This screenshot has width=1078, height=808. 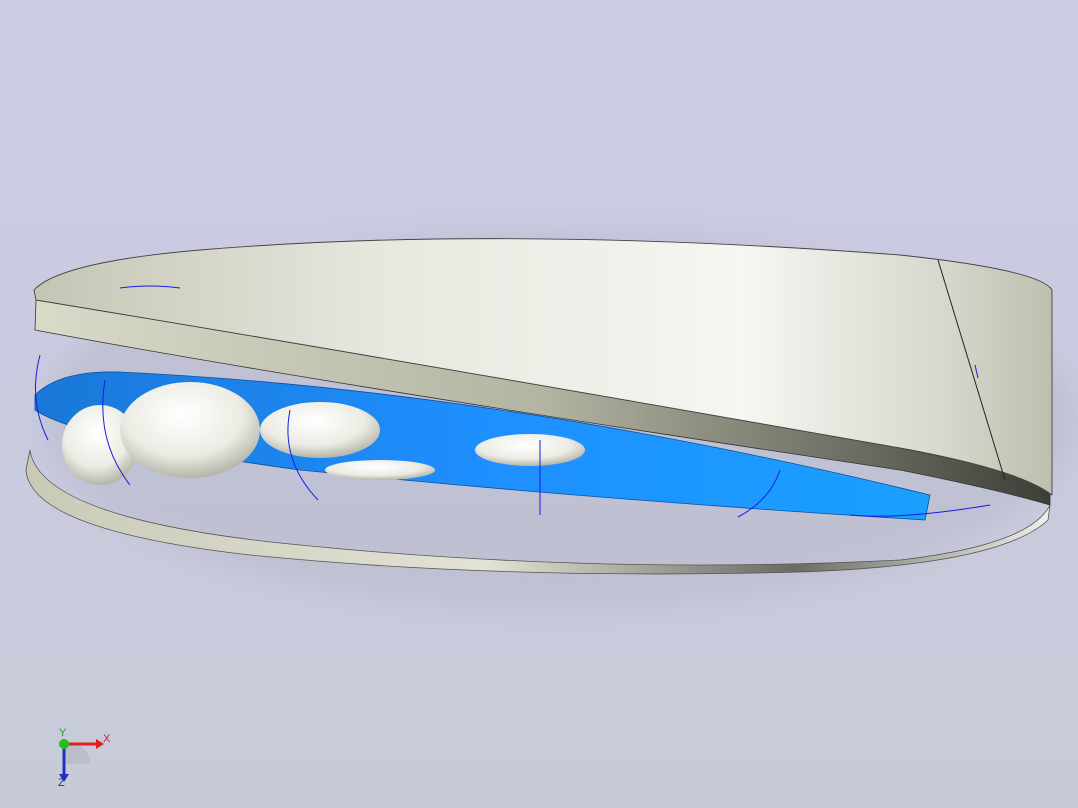 What do you see at coordinates (85, 760) in the screenshot?
I see `axis-triad: X Y Z` at bounding box center [85, 760].